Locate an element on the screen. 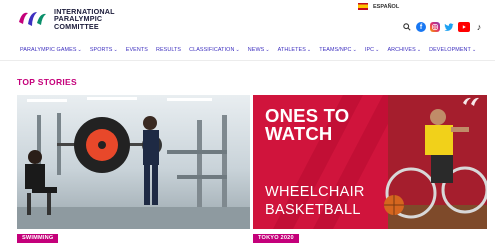  nav-item-archives: ARCHIVES⌄ is located at coordinates (404, 50).